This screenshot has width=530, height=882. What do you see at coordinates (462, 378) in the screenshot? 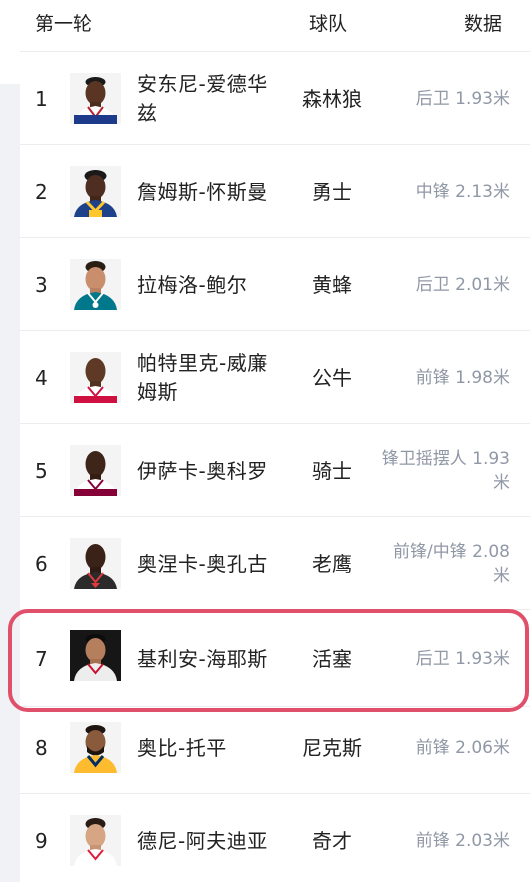
I see `player-info: 前锋 1.98米` at bounding box center [462, 378].